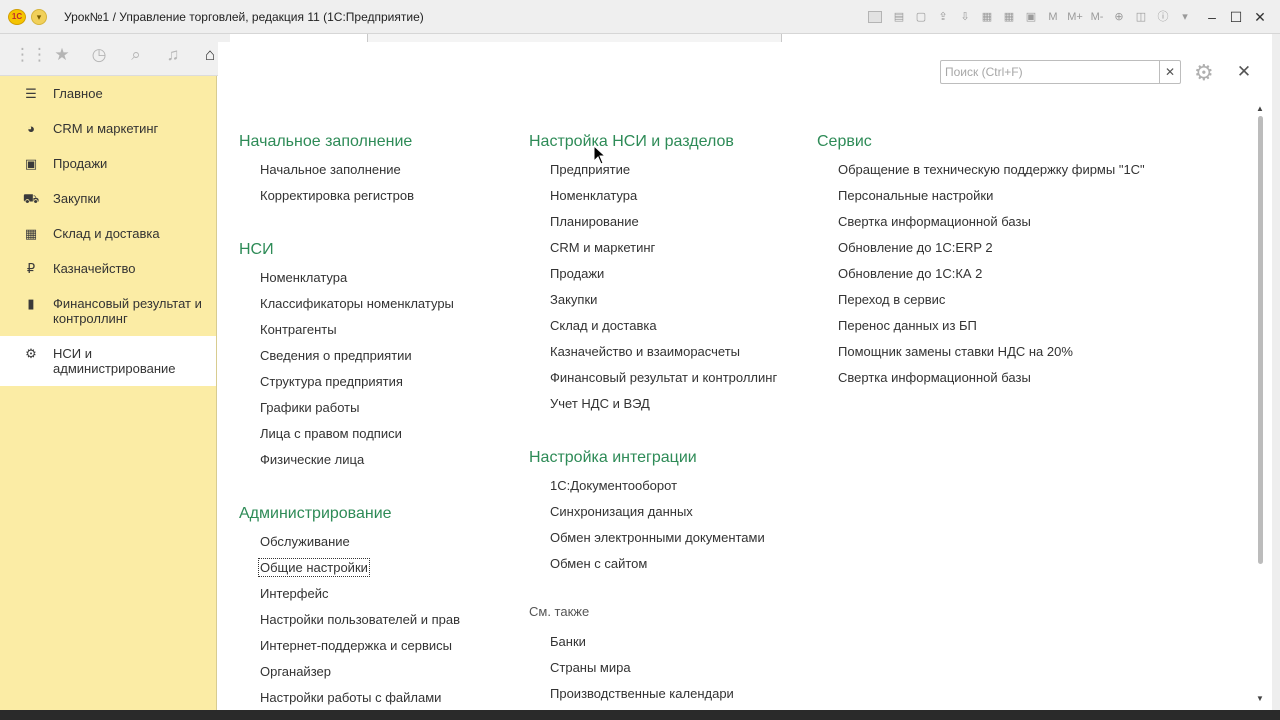 This screenshot has height=720, width=1280. What do you see at coordinates (921, 17) in the screenshot?
I see `preview-icon: ▢` at bounding box center [921, 17].